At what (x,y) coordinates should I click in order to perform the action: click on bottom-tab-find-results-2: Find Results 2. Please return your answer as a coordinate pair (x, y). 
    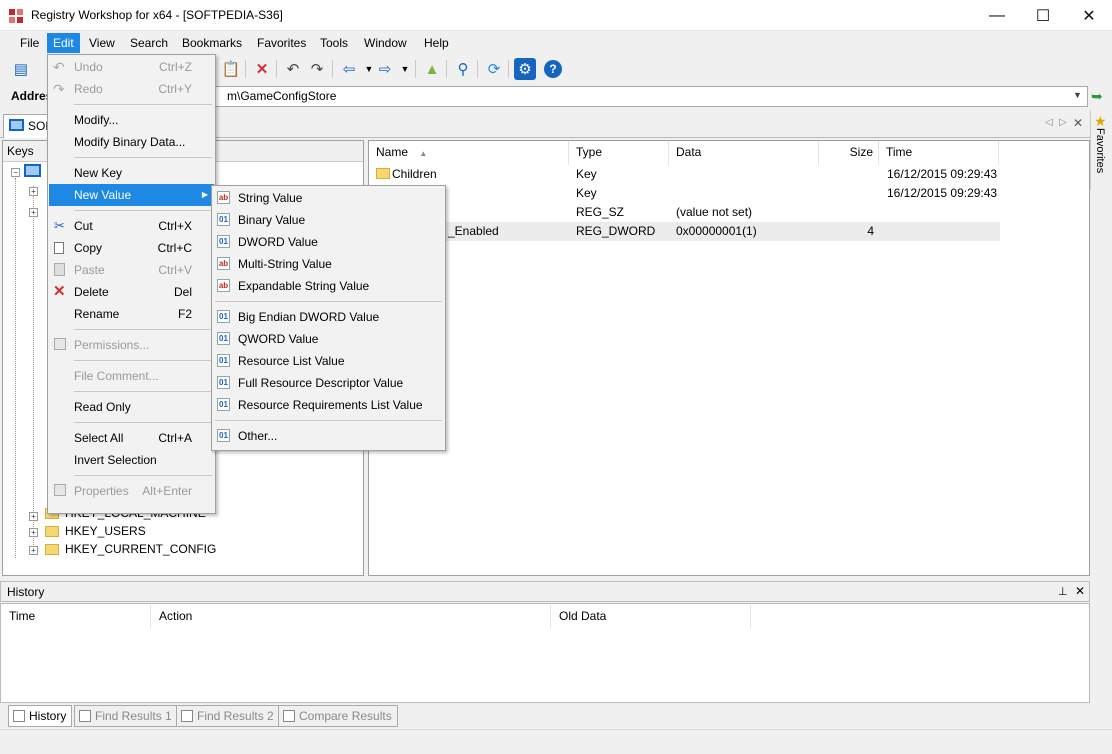
    Looking at the image, I should click on (228, 716).